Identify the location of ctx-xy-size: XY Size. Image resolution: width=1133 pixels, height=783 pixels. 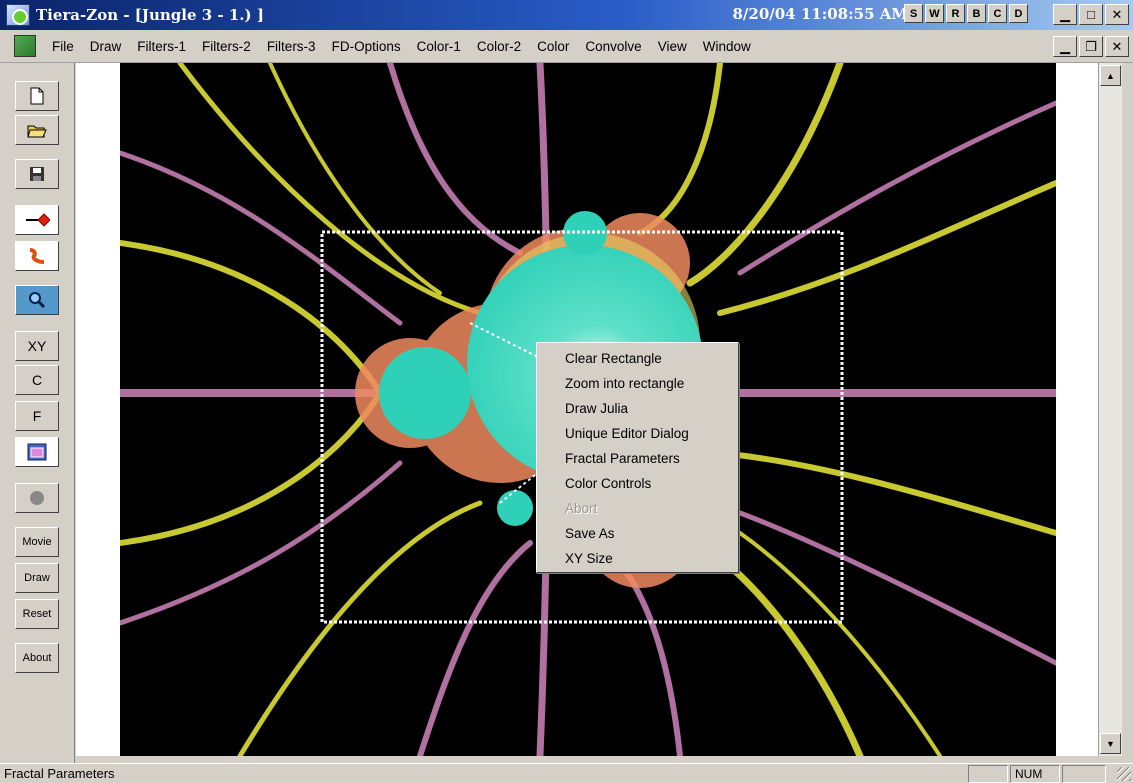
(637, 558).